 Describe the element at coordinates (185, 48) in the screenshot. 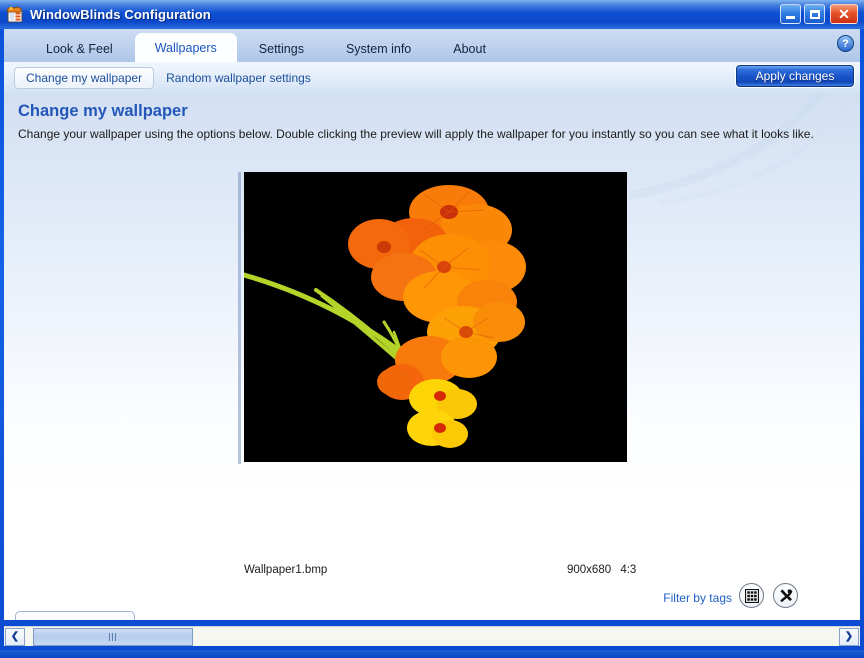

I see `tab-wallpapers: Wallpapers` at that location.